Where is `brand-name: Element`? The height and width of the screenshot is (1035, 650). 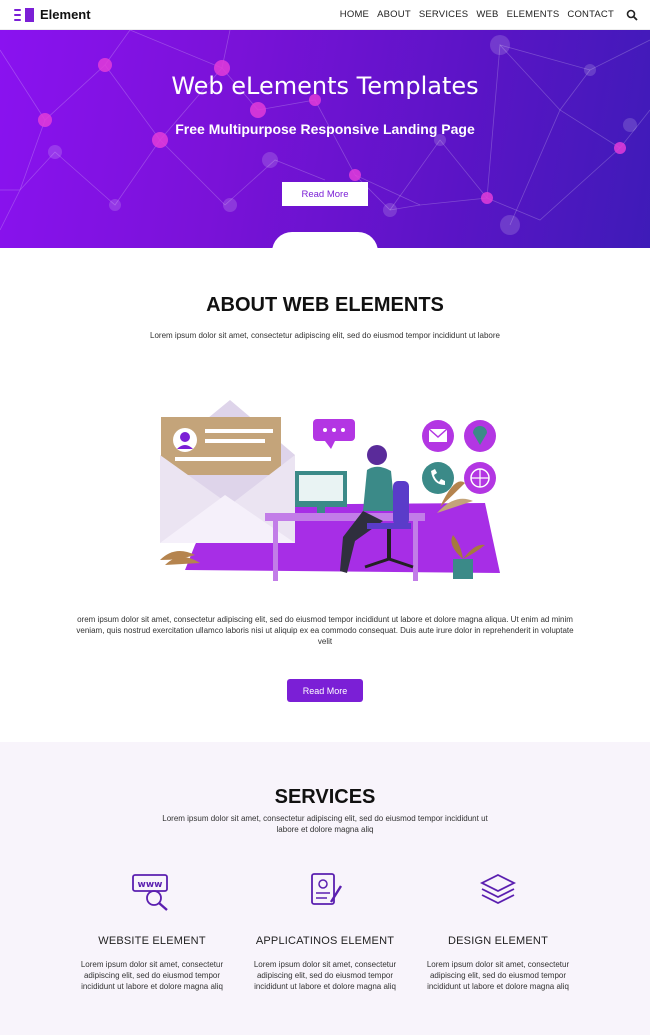
brand-name: Element is located at coordinates (65, 14).